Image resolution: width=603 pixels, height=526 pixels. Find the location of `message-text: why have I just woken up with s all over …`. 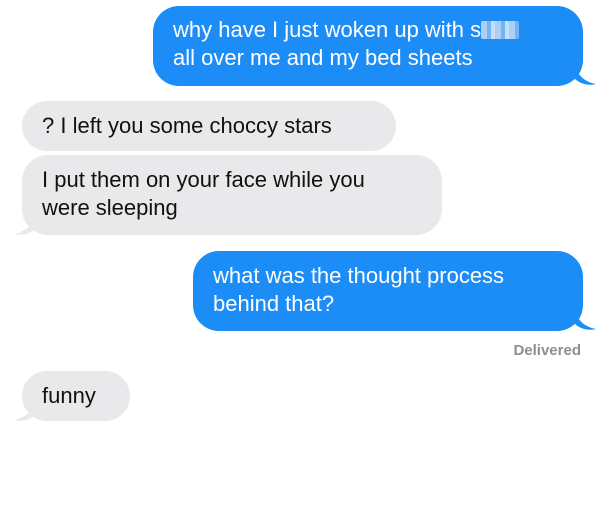

message-text: why have I just woken up with s all over … is located at coordinates (368, 44).